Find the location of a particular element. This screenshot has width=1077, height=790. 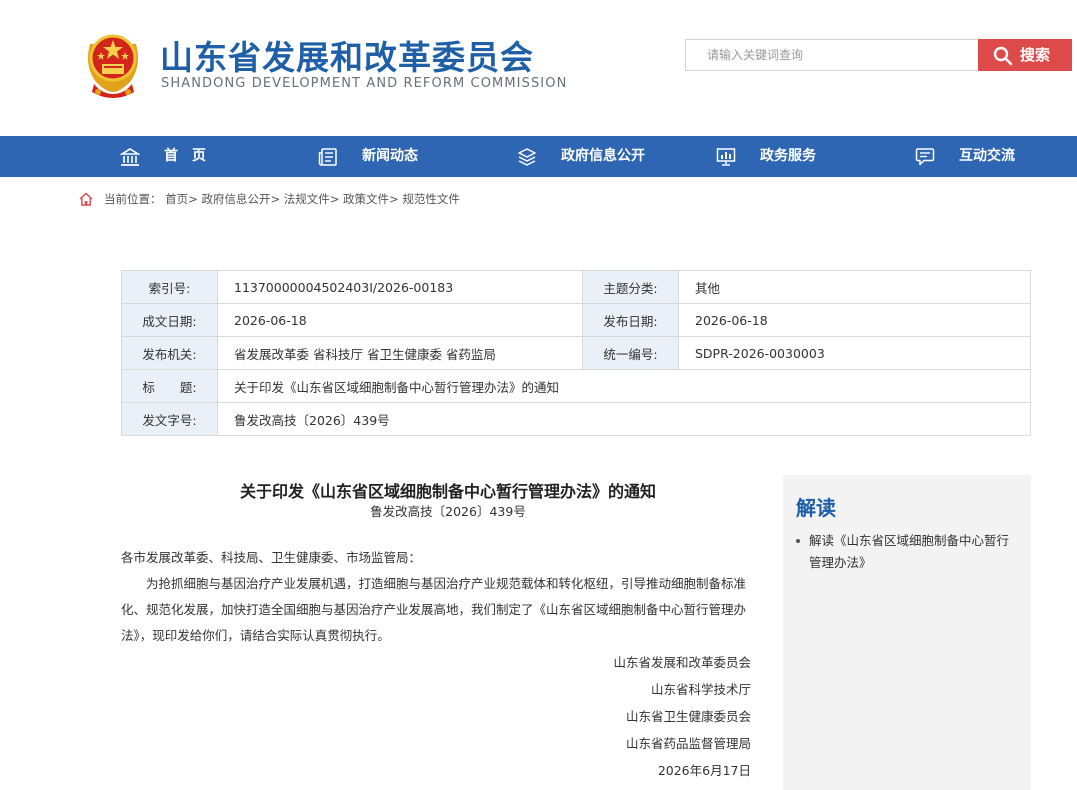

table-row: 标 题: 关于印发《山东省区域细胞制备中心暂行管理办法》的通知 is located at coordinates (576, 386).